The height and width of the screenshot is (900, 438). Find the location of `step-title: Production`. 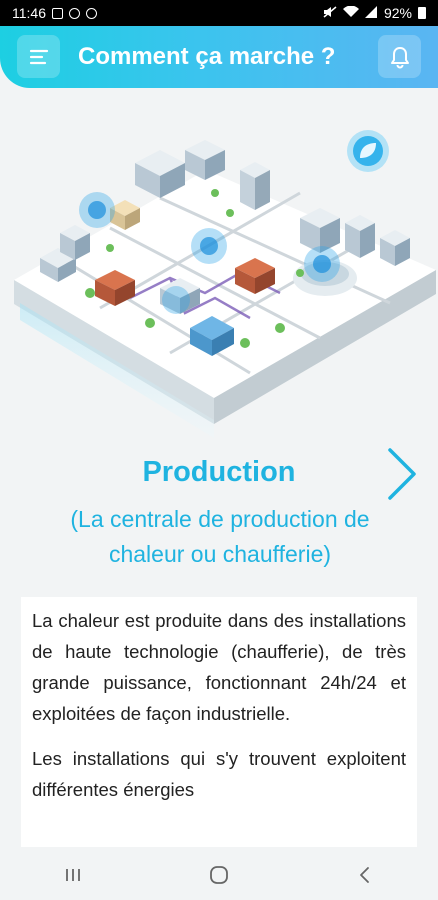

step-title: Production is located at coordinates (219, 472).